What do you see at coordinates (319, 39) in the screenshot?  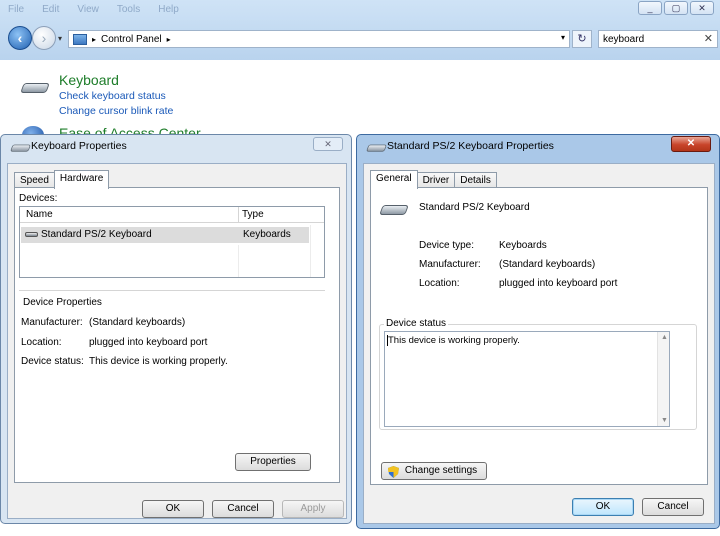 I see `address-bar: ▸ Control Panel ▸ ▾` at bounding box center [319, 39].